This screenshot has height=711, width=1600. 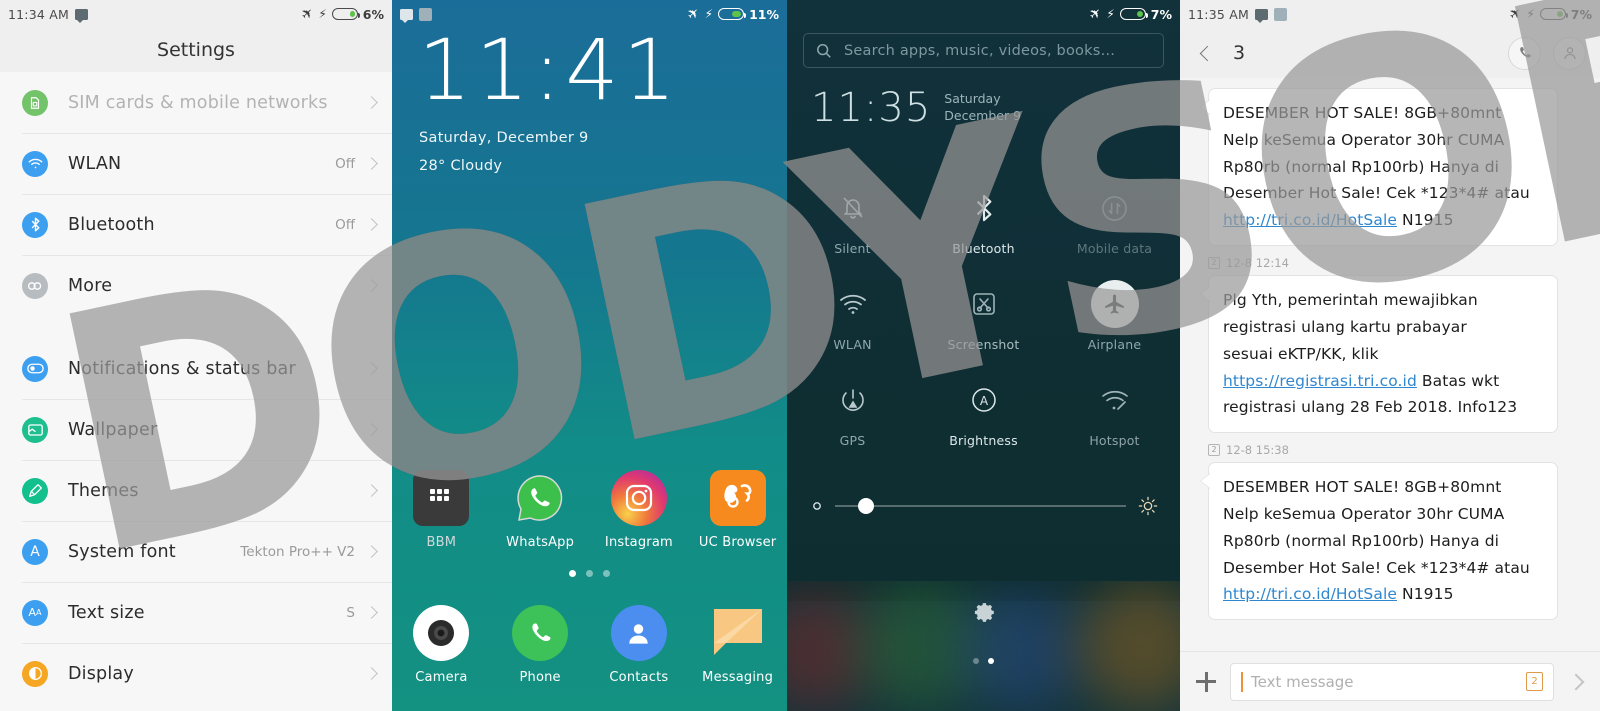 What do you see at coordinates (441, 645) in the screenshot?
I see `dock-camera: Camera` at bounding box center [441, 645].